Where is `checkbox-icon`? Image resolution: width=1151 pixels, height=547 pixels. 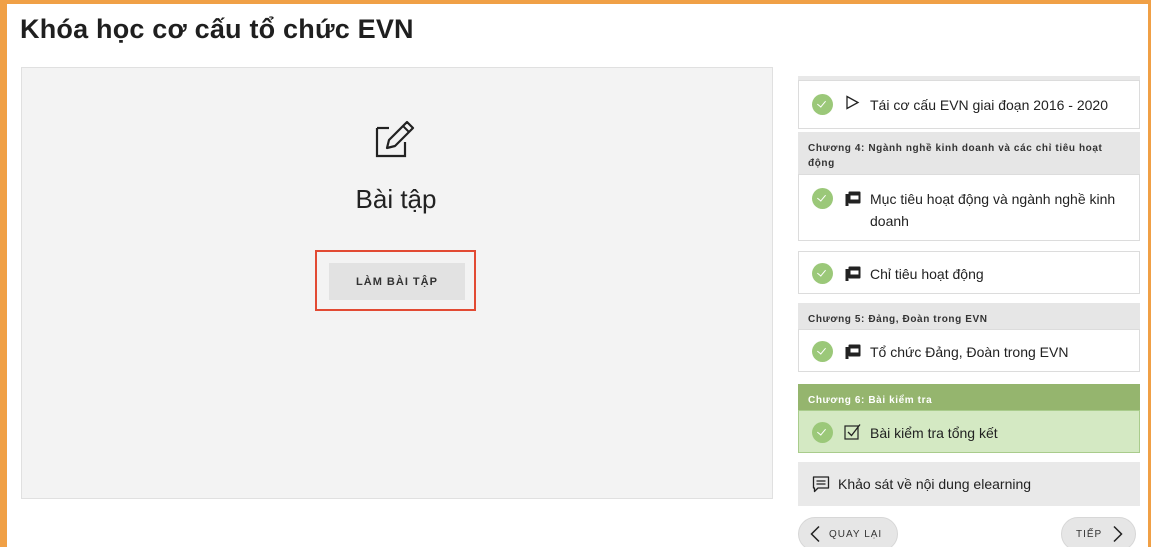
checkbox-icon is located at coordinates (852, 431).